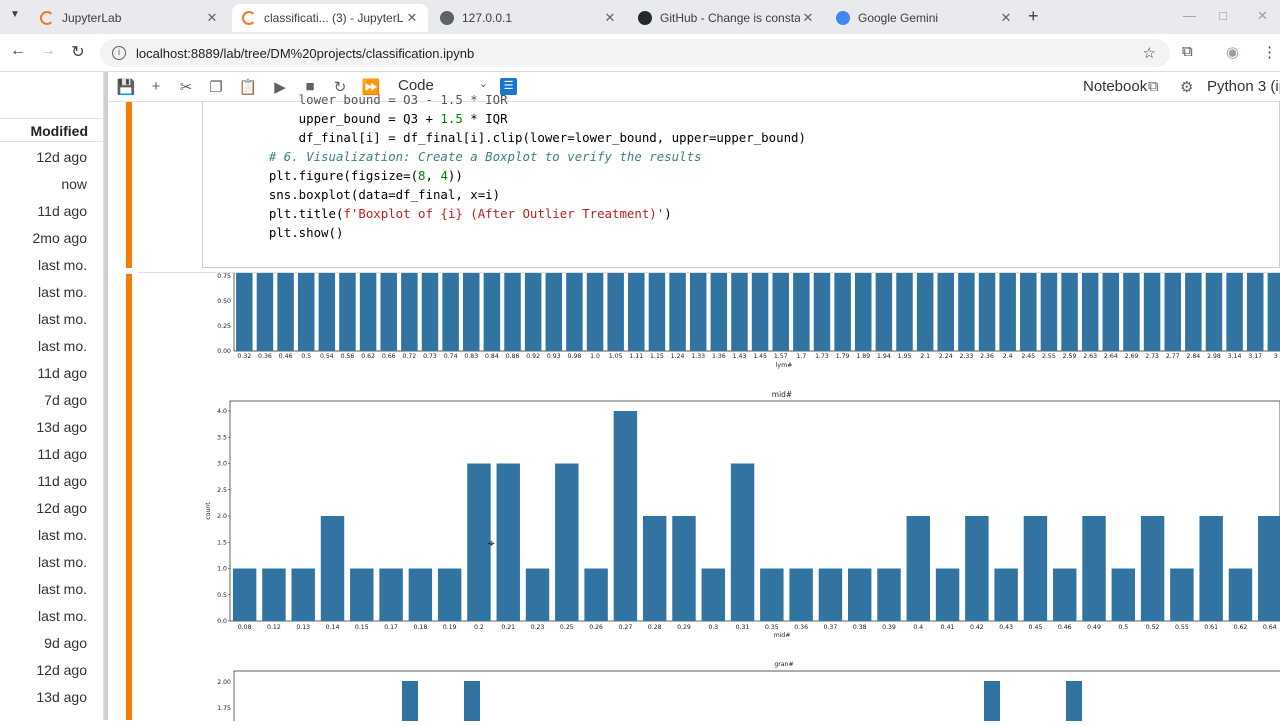 The image size is (1280, 726). Describe the element at coordinates (528, 18) in the screenshot. I see `browser-tab: 127.0.0.1 ✕` at that location.